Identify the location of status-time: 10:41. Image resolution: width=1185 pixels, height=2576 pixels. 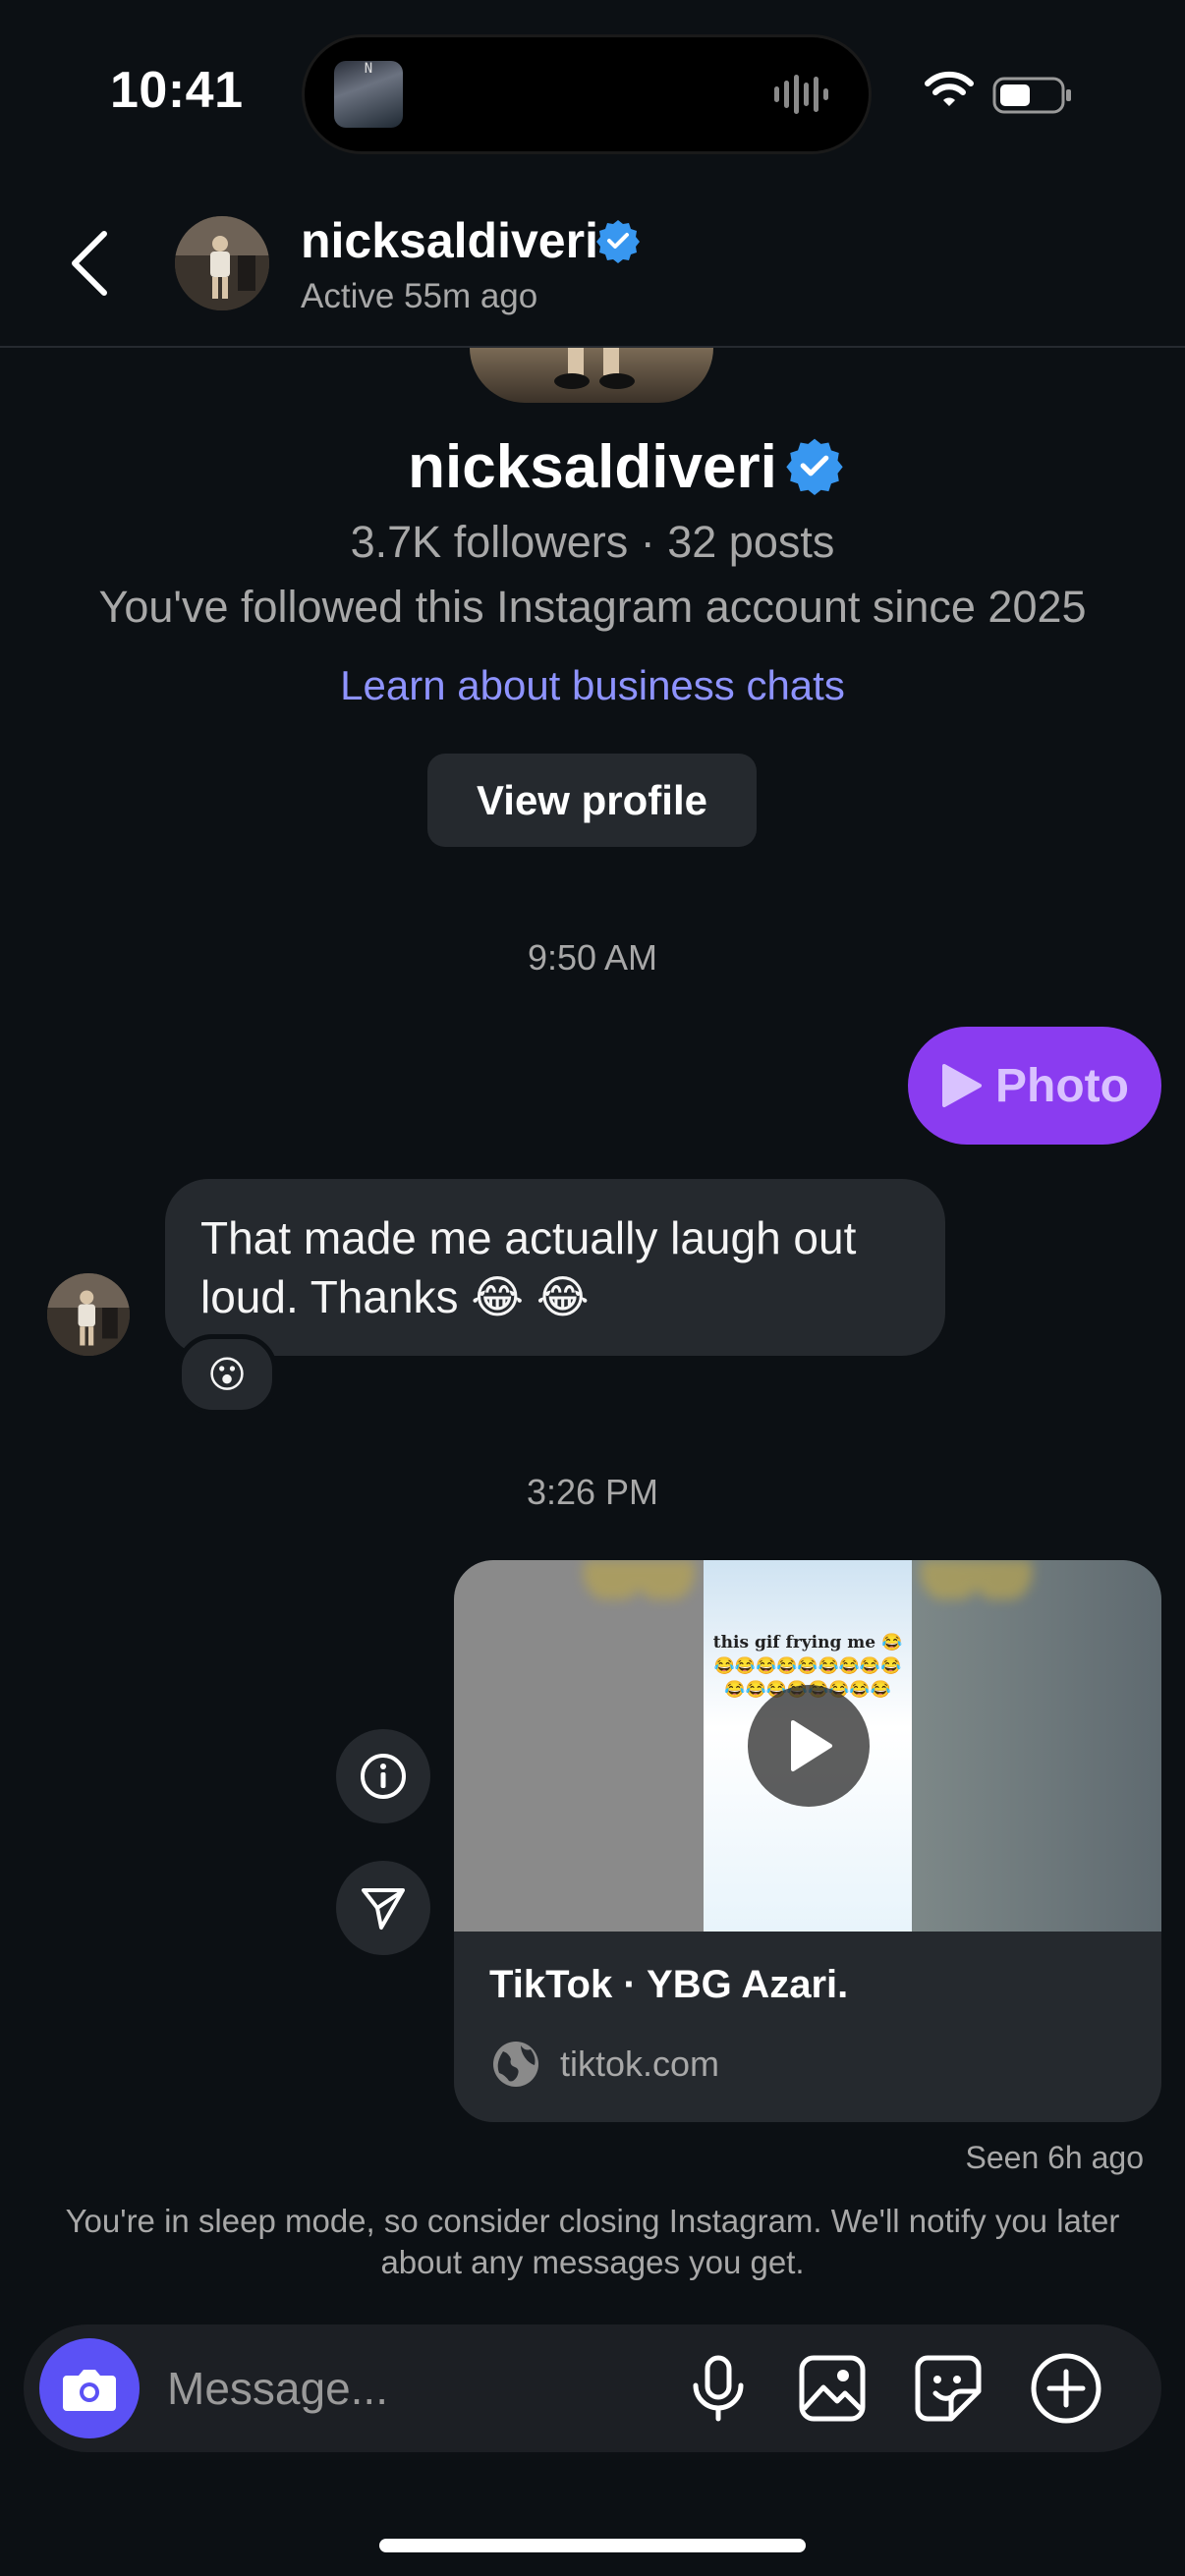
(177, 90).